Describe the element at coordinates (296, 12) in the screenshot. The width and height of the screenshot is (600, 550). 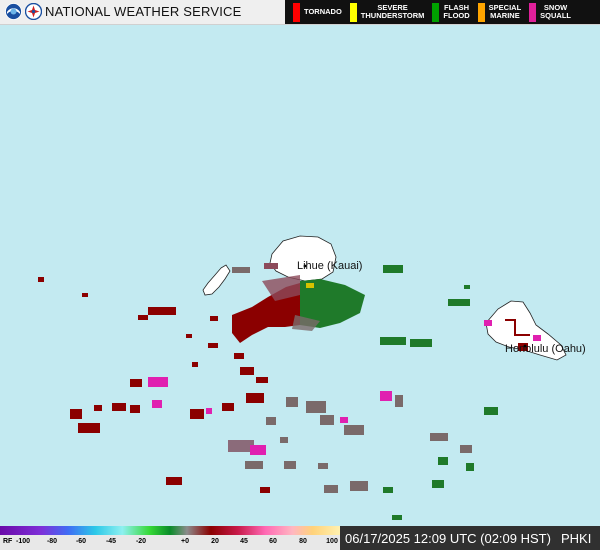
I see `tornado-swatch` at that location.